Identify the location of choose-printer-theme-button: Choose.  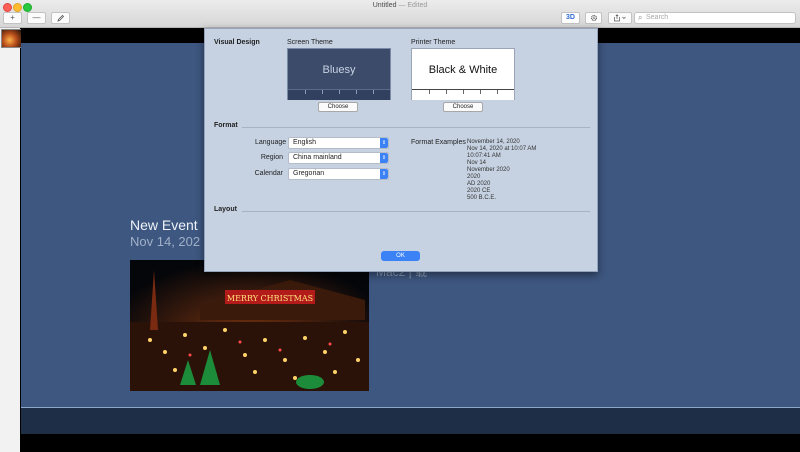
(463, 107).